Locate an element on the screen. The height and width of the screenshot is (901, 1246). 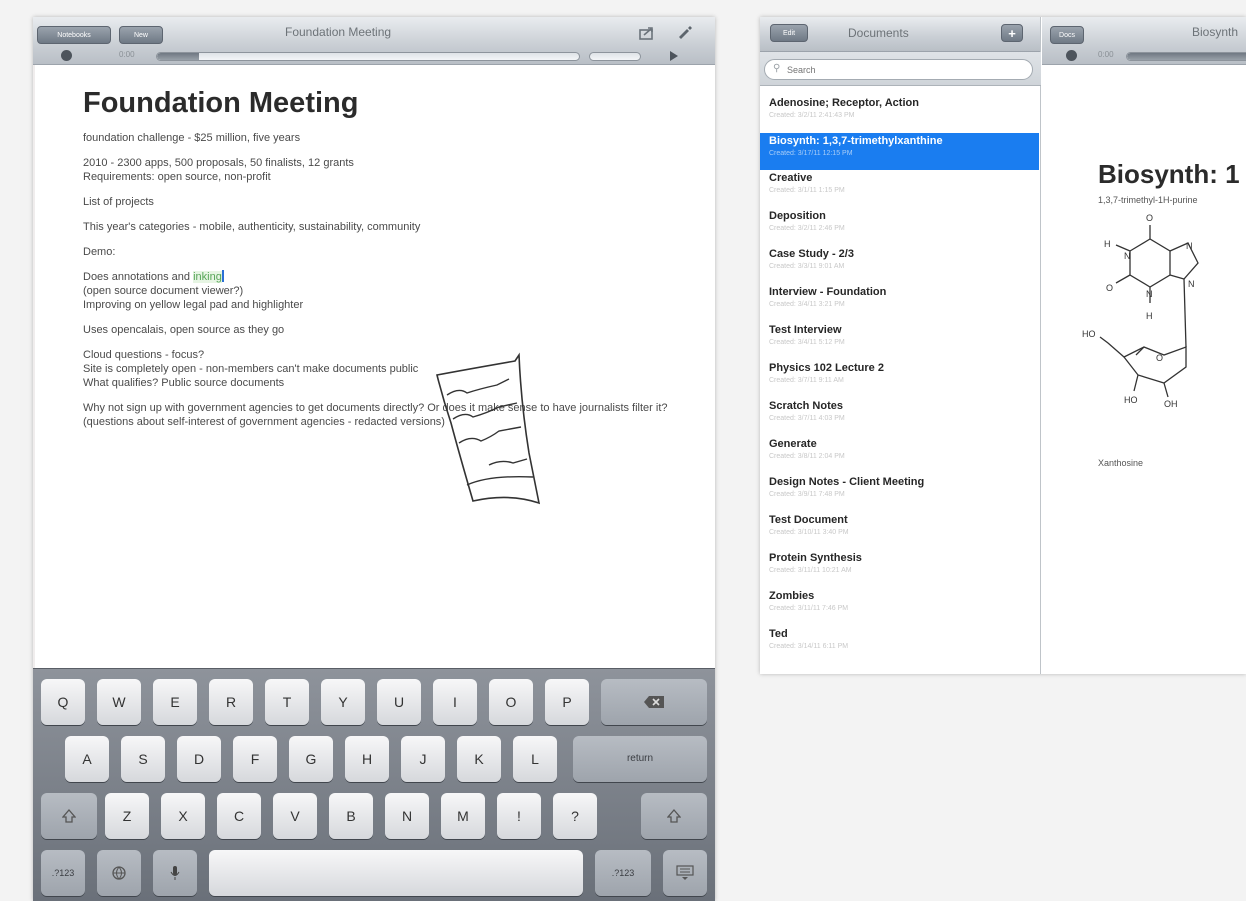
key-f: F is located at coordinates (255, 759).